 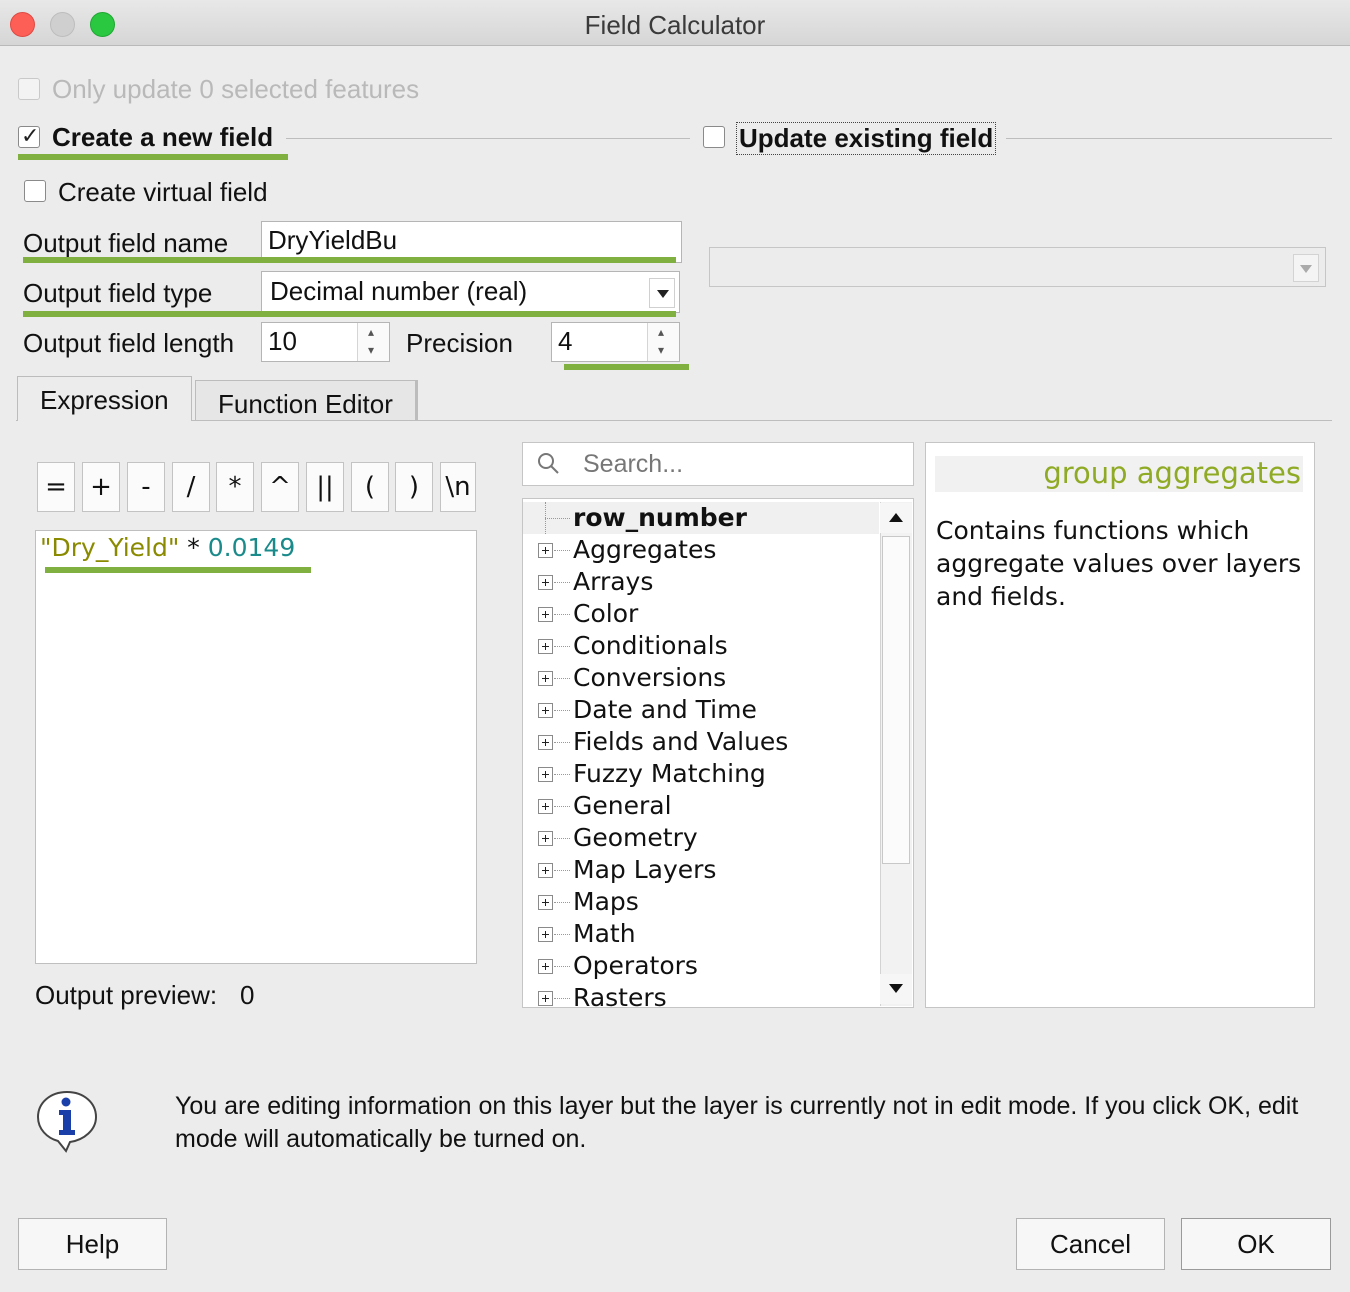 I want to click on create-virtual-field-label: Create virtual field, so click(x=163, y=192).